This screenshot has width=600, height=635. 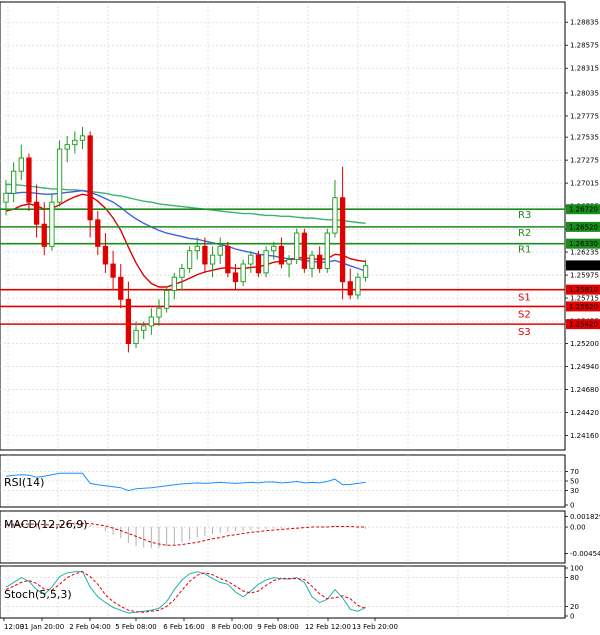 What do you see at coordinates (584, 436) in the screenshot?
I see `price-tick-label: 1.24160` at bounding box center [584, 436].